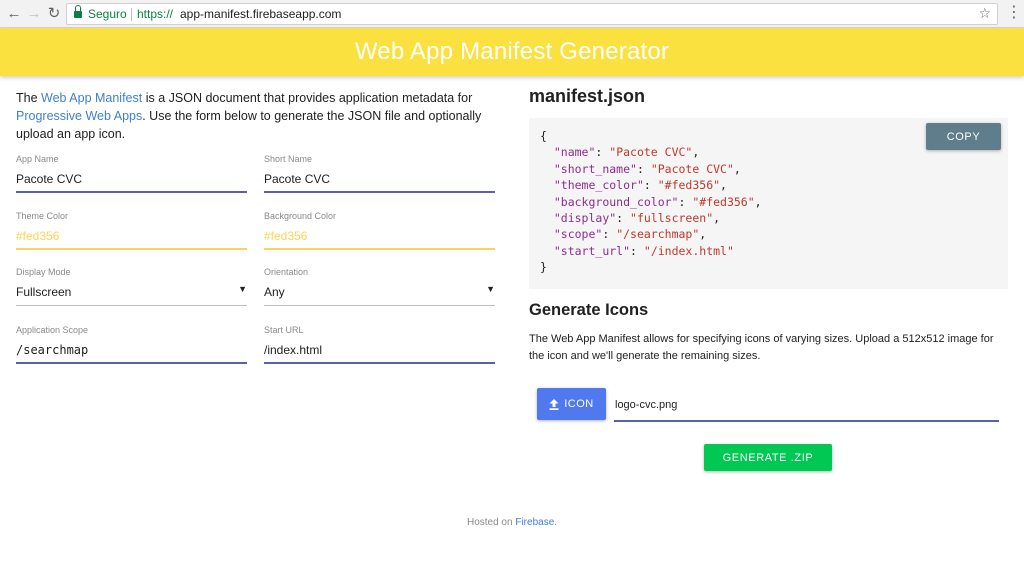 The width and height of the screenshot is (1024, 576). Describe the element at coordinates (43, 292) in the screenshot. I see `display-mode-value: Fullscreen` at that location.